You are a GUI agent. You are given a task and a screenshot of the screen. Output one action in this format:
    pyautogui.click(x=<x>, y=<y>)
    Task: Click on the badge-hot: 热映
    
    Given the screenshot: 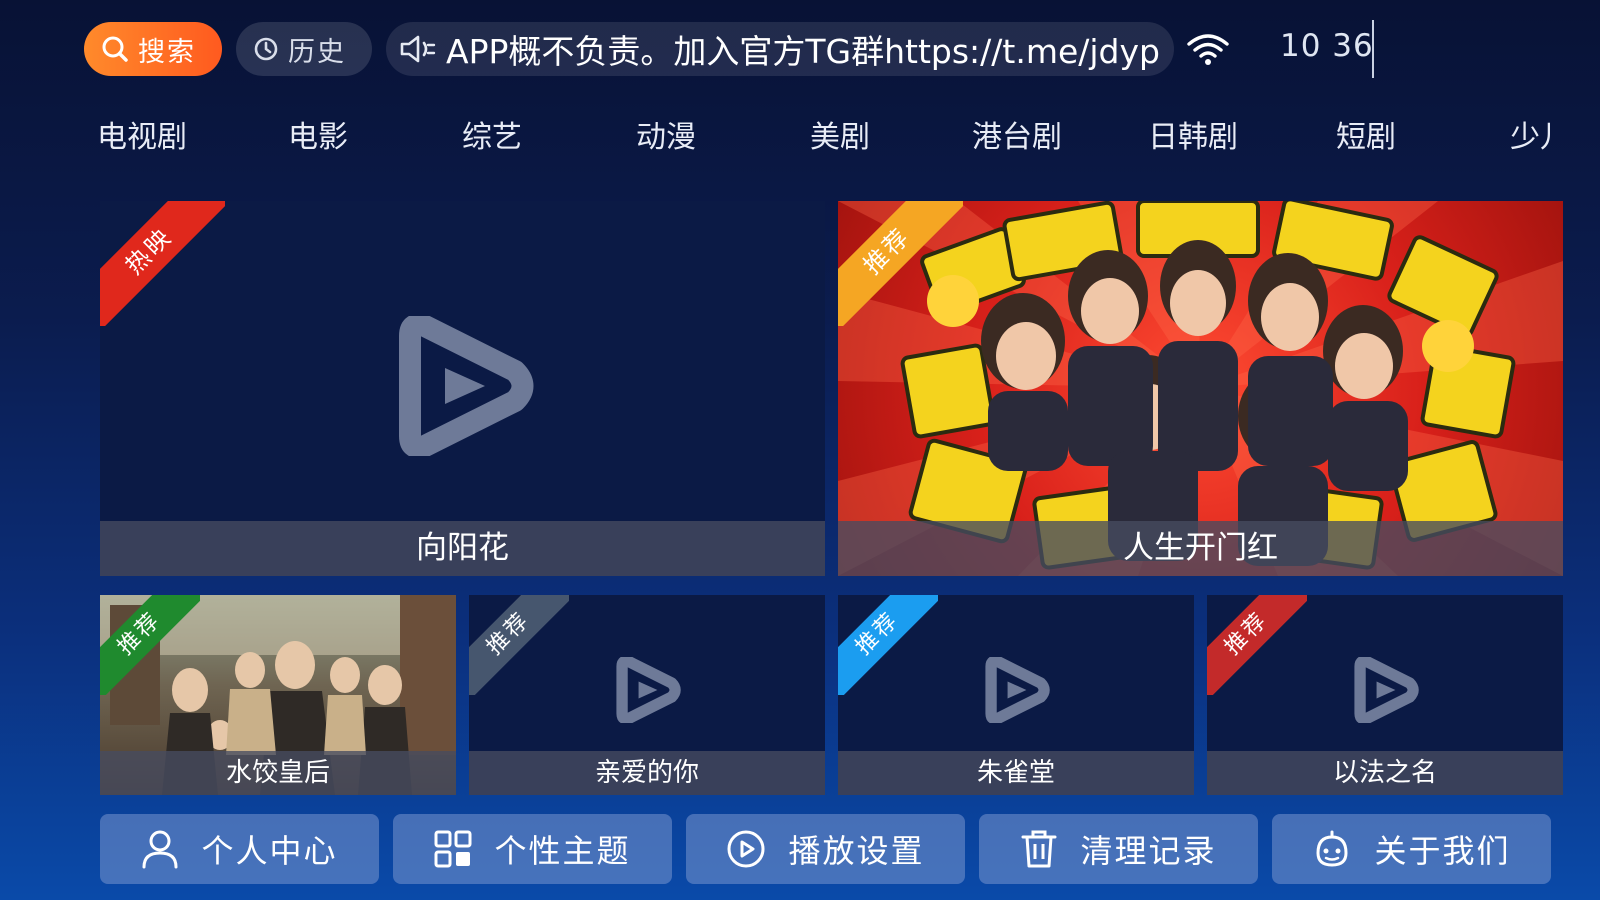 What is the action you would take?
    pyautogui.click(x=162, y=263)
    